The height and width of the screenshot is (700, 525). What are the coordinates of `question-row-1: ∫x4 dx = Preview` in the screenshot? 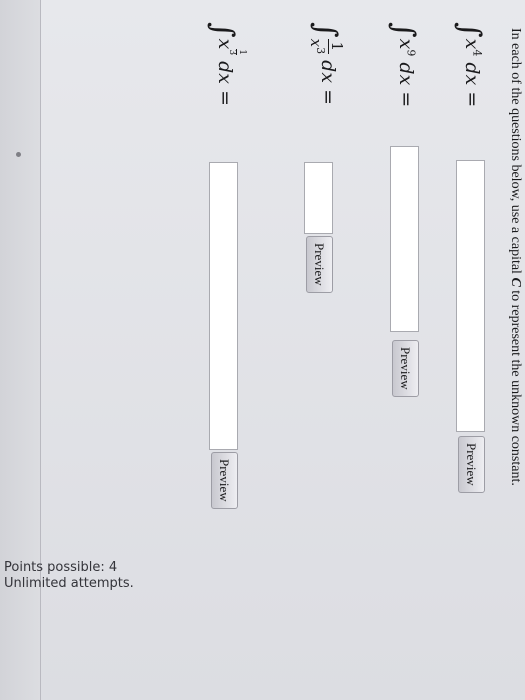 It's located at (472, 350).